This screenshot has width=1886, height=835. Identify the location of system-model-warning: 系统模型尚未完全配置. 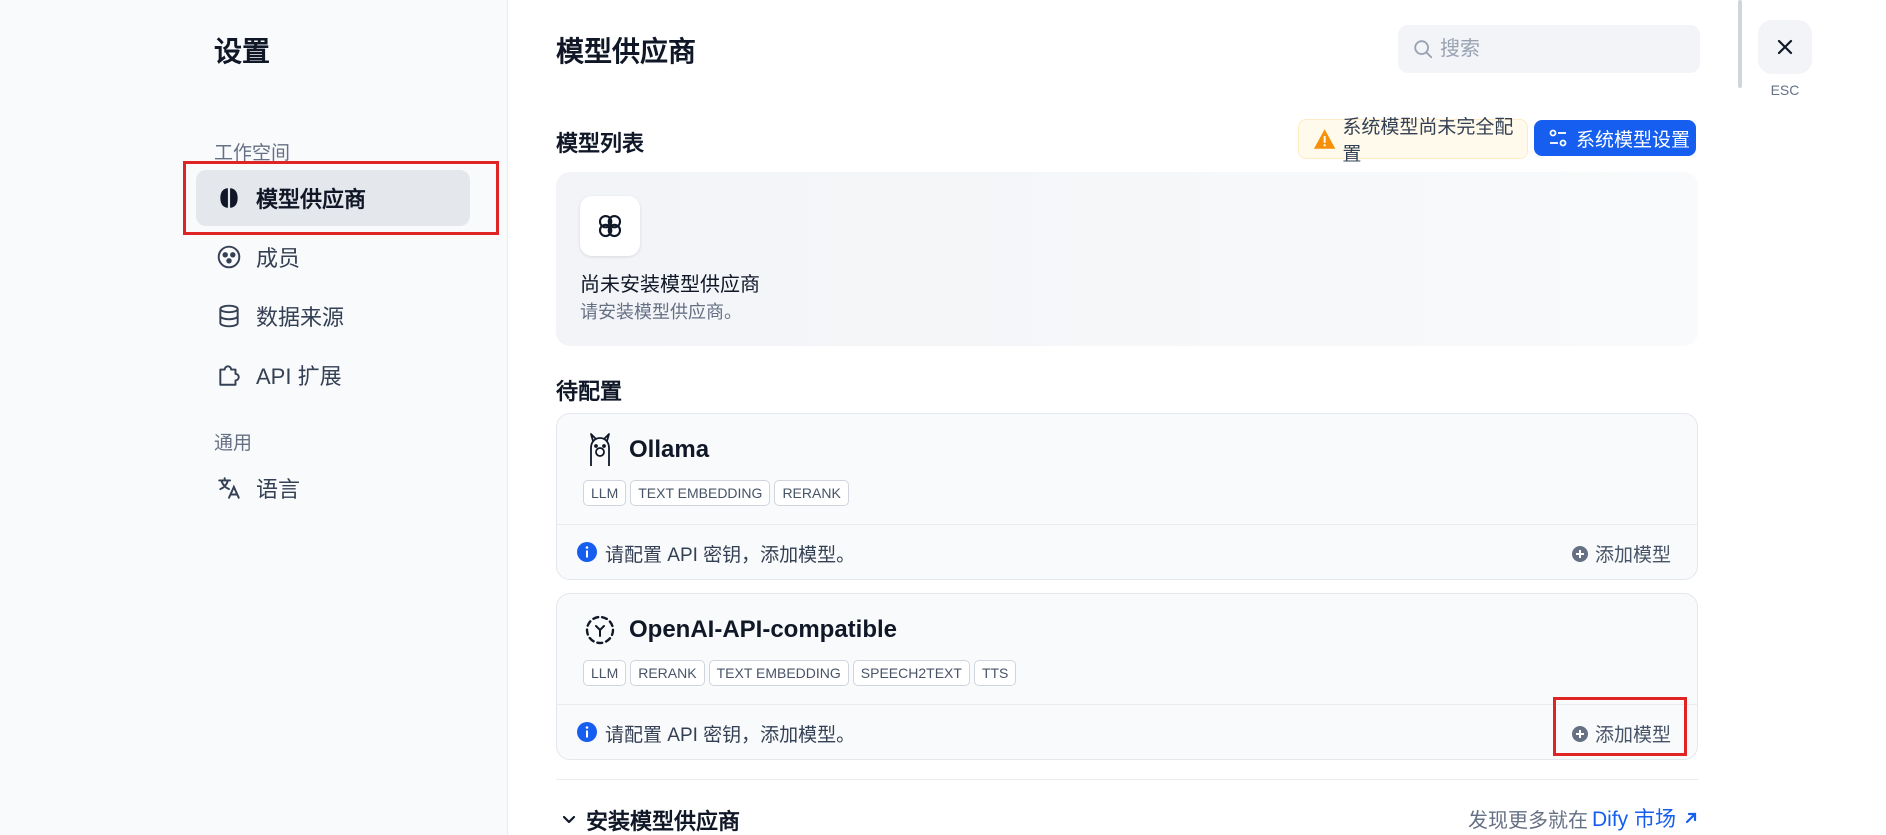
(1413, 141).